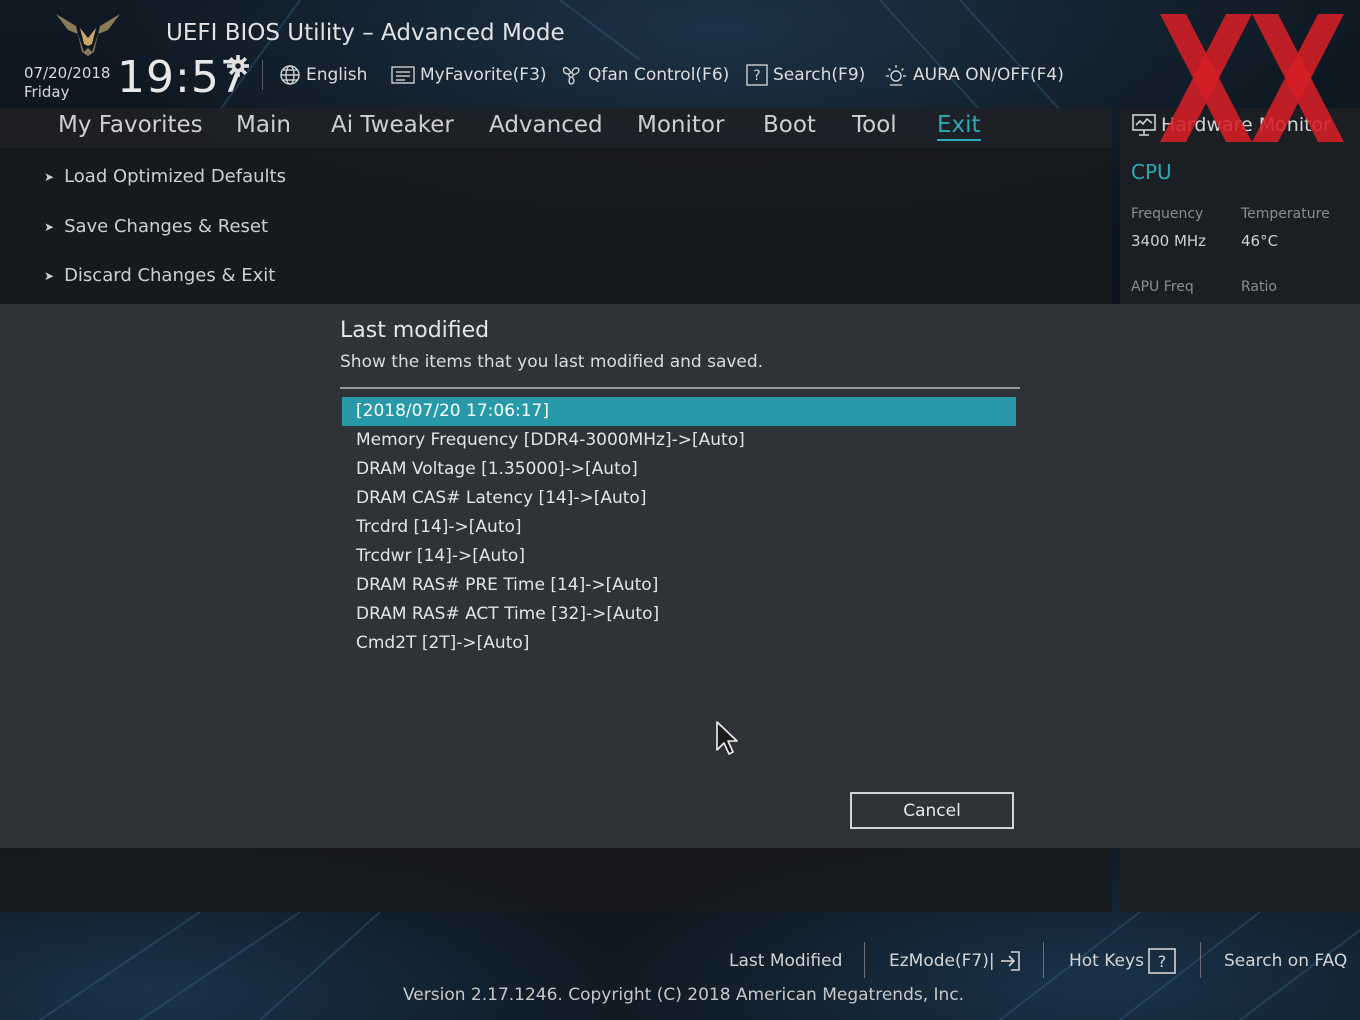  I want to click on list-item: DRAM RAS# PRE Time [14]->[Auto], so click(679, 585).